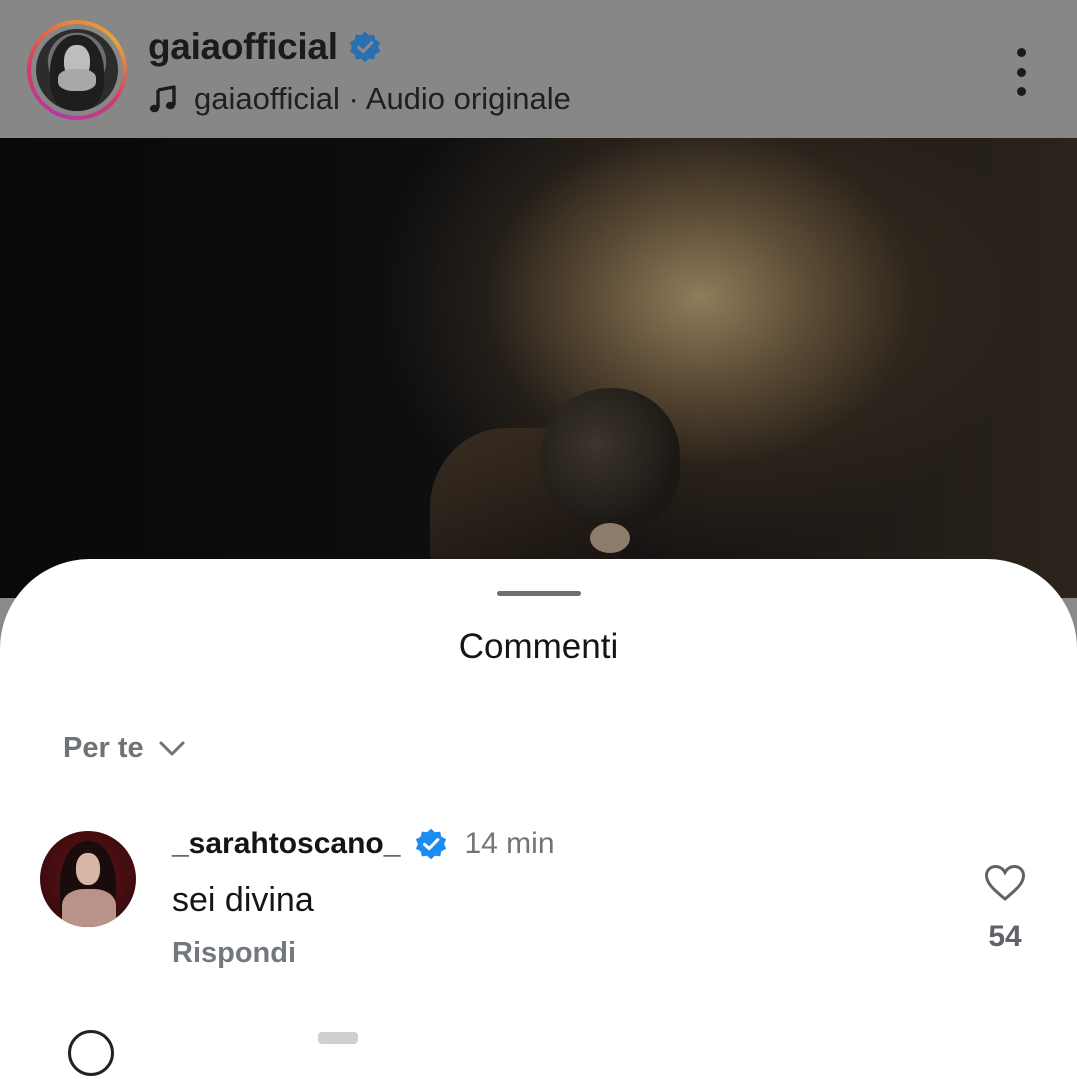 The height and width of the screenshot is (1079, 1077). Describe the element at coordinates (162, 99) in the screenshot. I see `music-note-icon` at that location.